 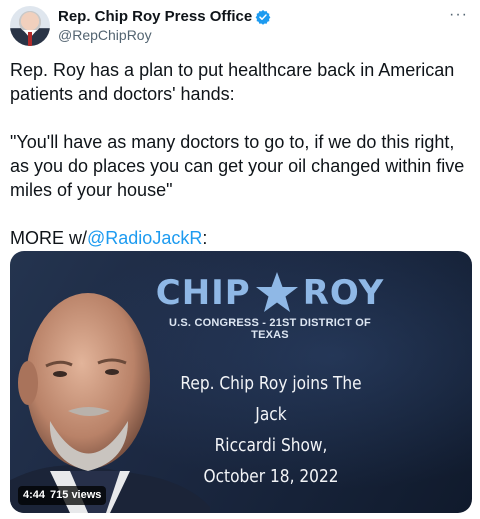 I want to click on avatar-tie, so click(x=30, y=39).